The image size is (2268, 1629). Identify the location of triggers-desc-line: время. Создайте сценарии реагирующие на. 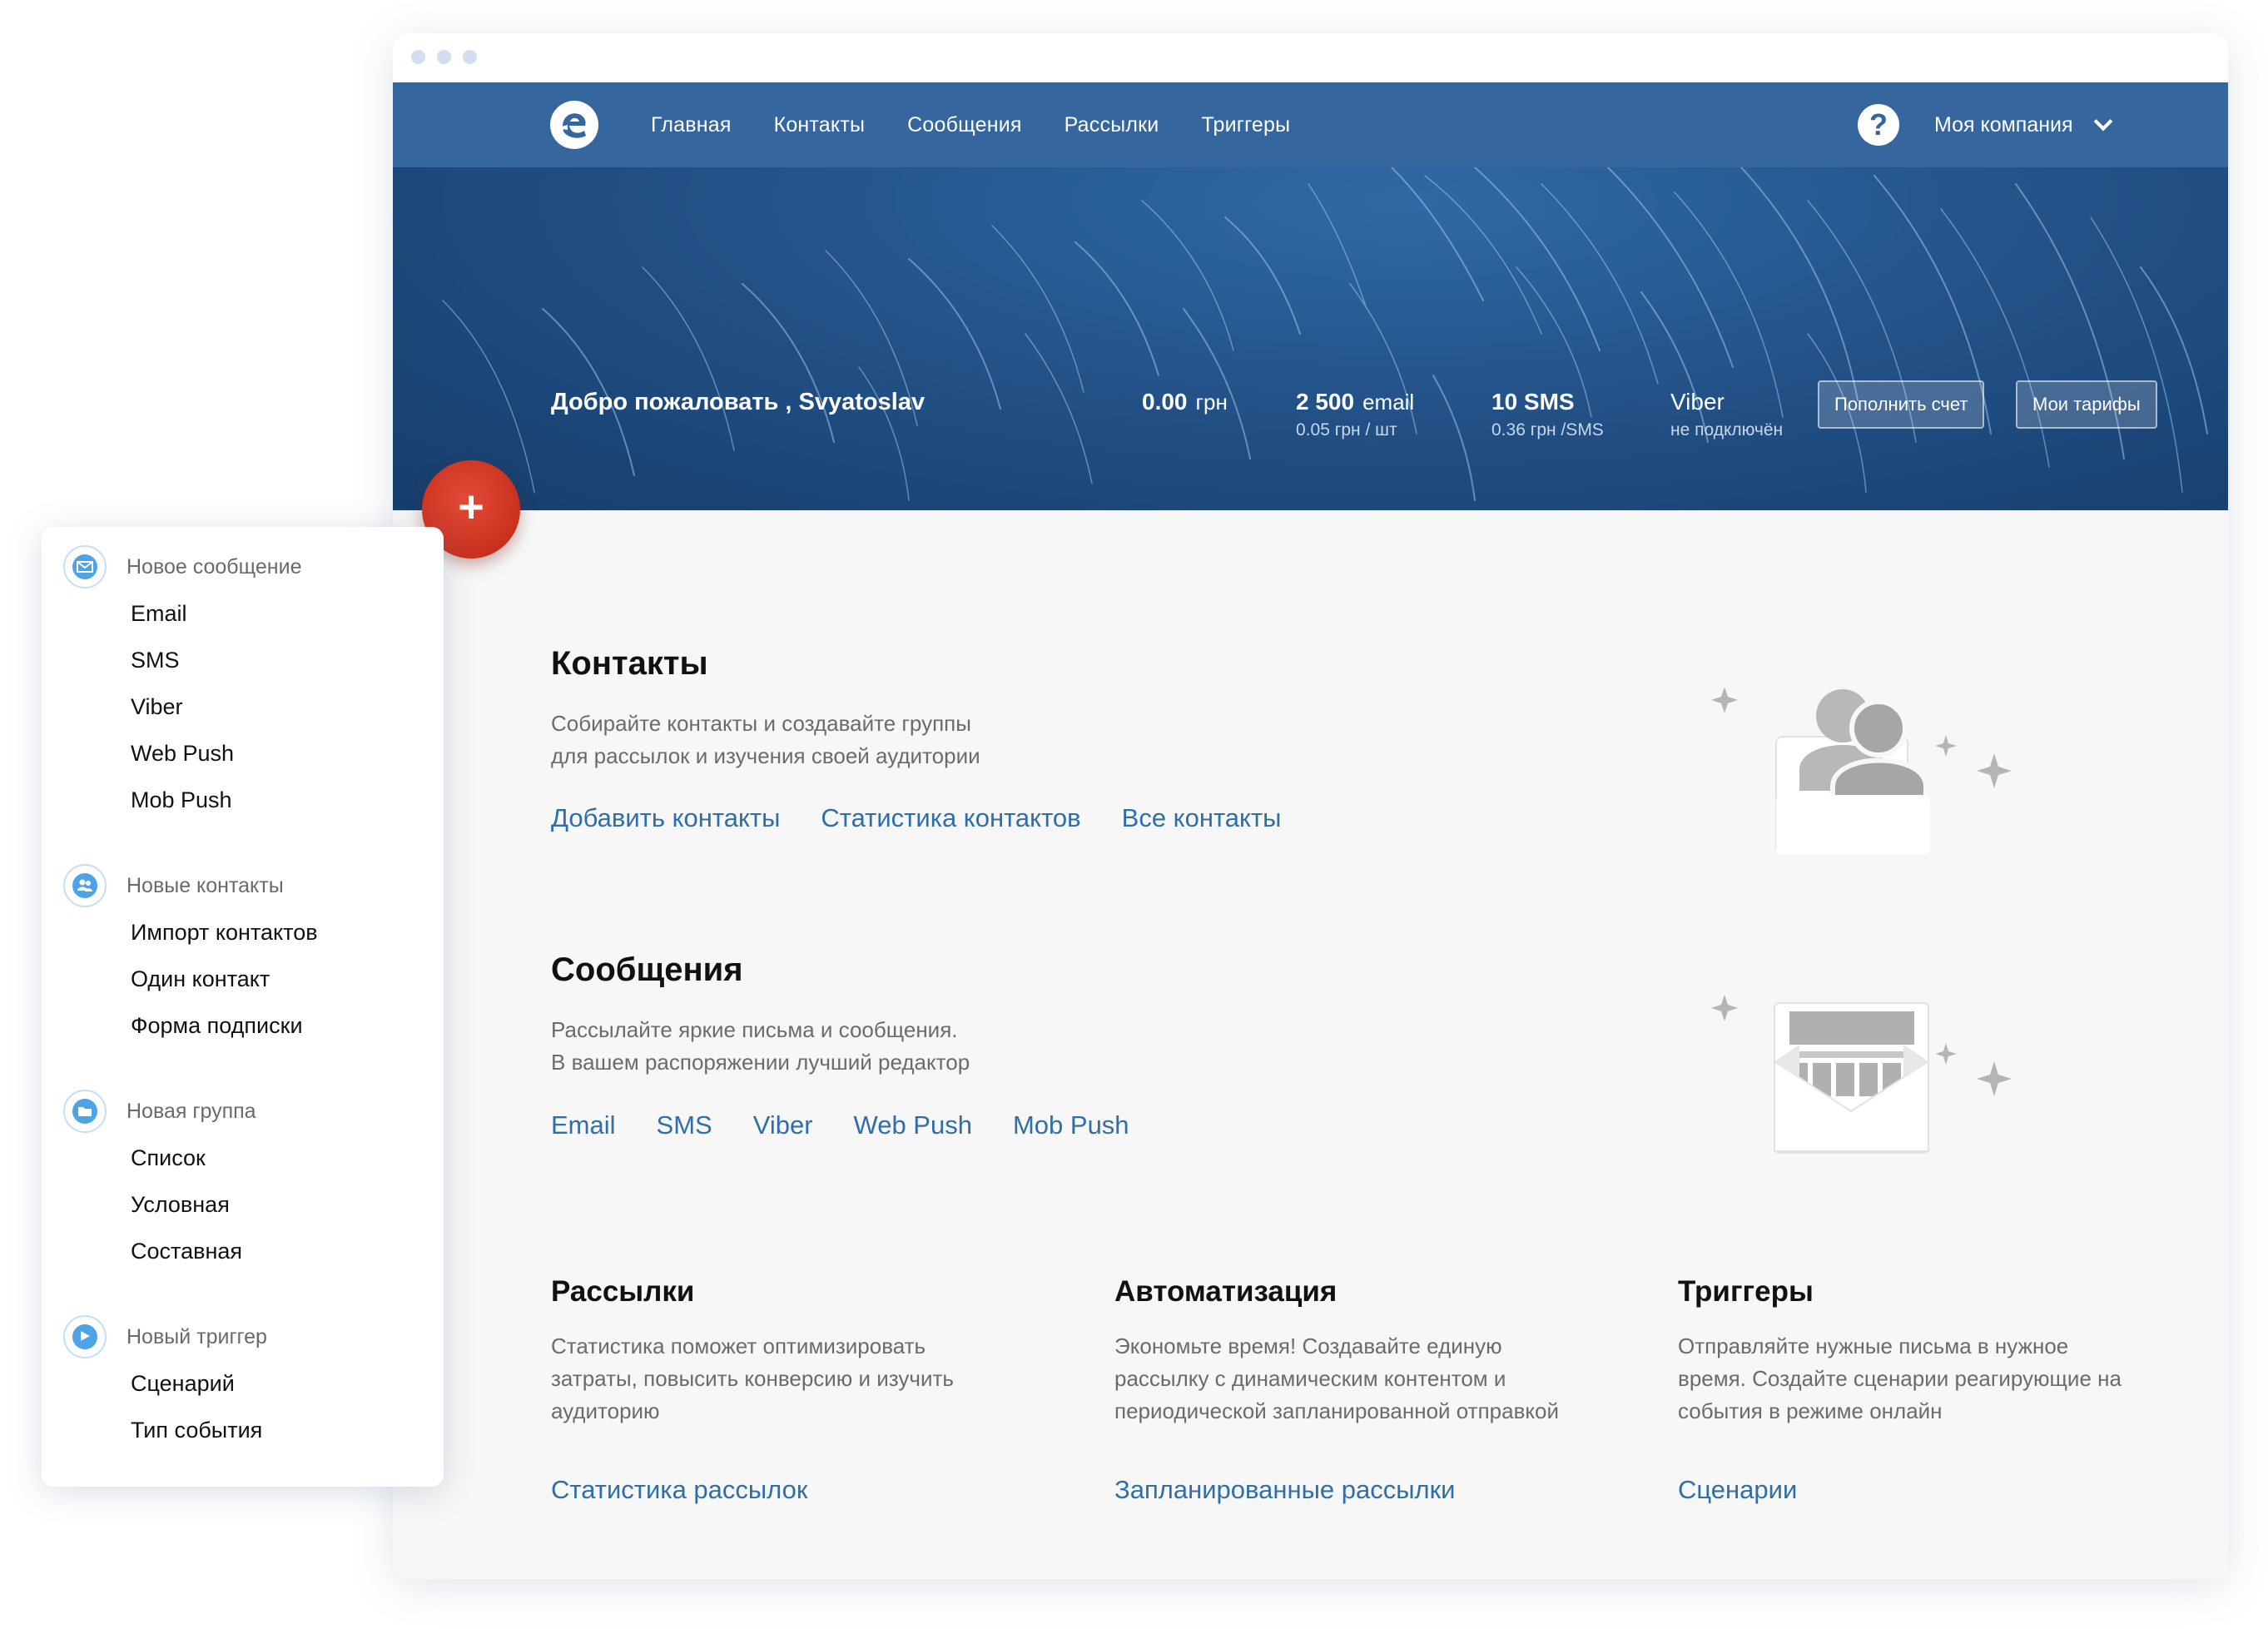
(1900, 1378).